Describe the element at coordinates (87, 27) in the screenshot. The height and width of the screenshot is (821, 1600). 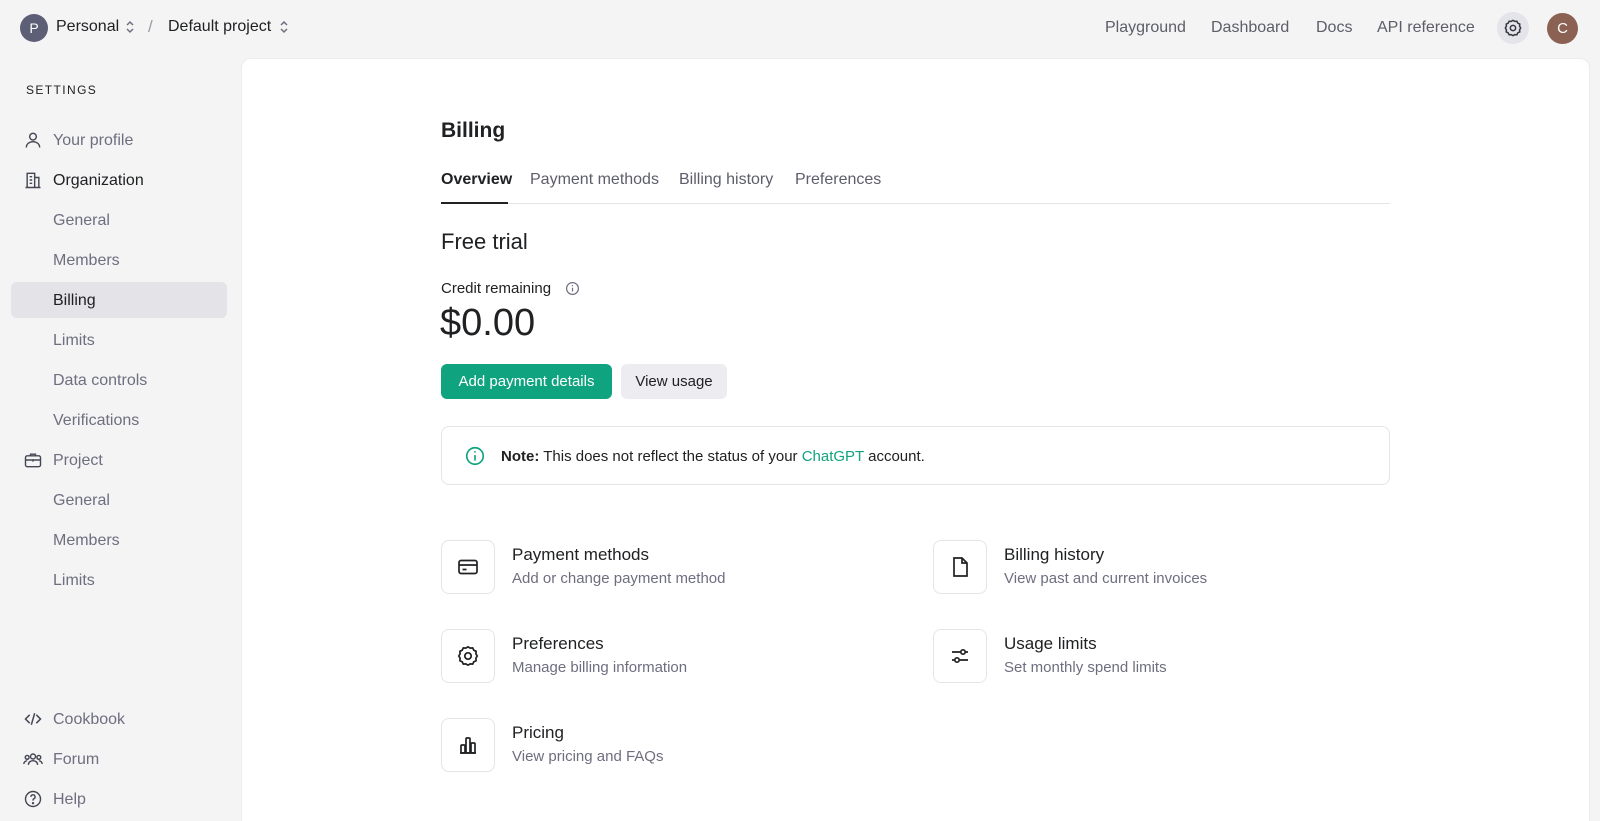
I see `org-switcher: Personal` at that location.